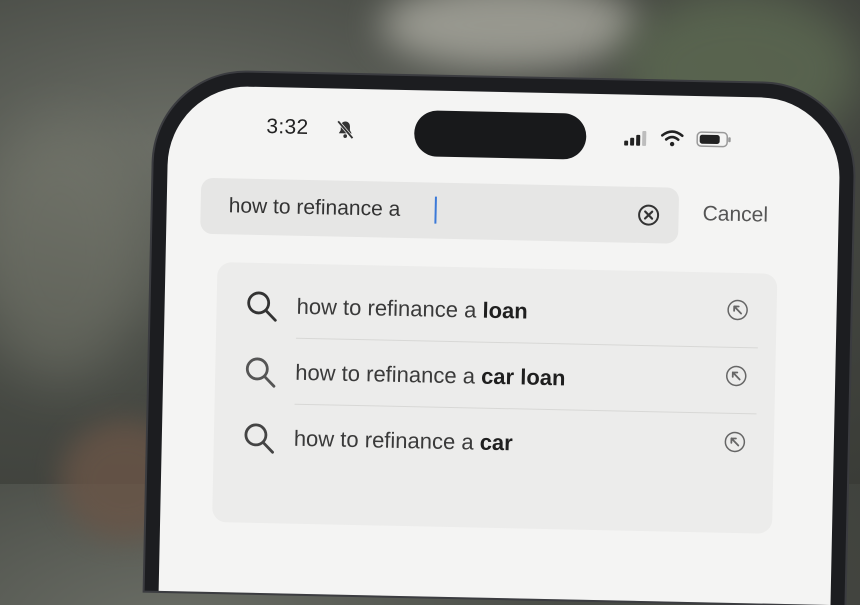 The width and height of the screenshot is (860, 605). Describe the element at coordinates (435, 210) in the screenshot. I see `text-caret` at that location.